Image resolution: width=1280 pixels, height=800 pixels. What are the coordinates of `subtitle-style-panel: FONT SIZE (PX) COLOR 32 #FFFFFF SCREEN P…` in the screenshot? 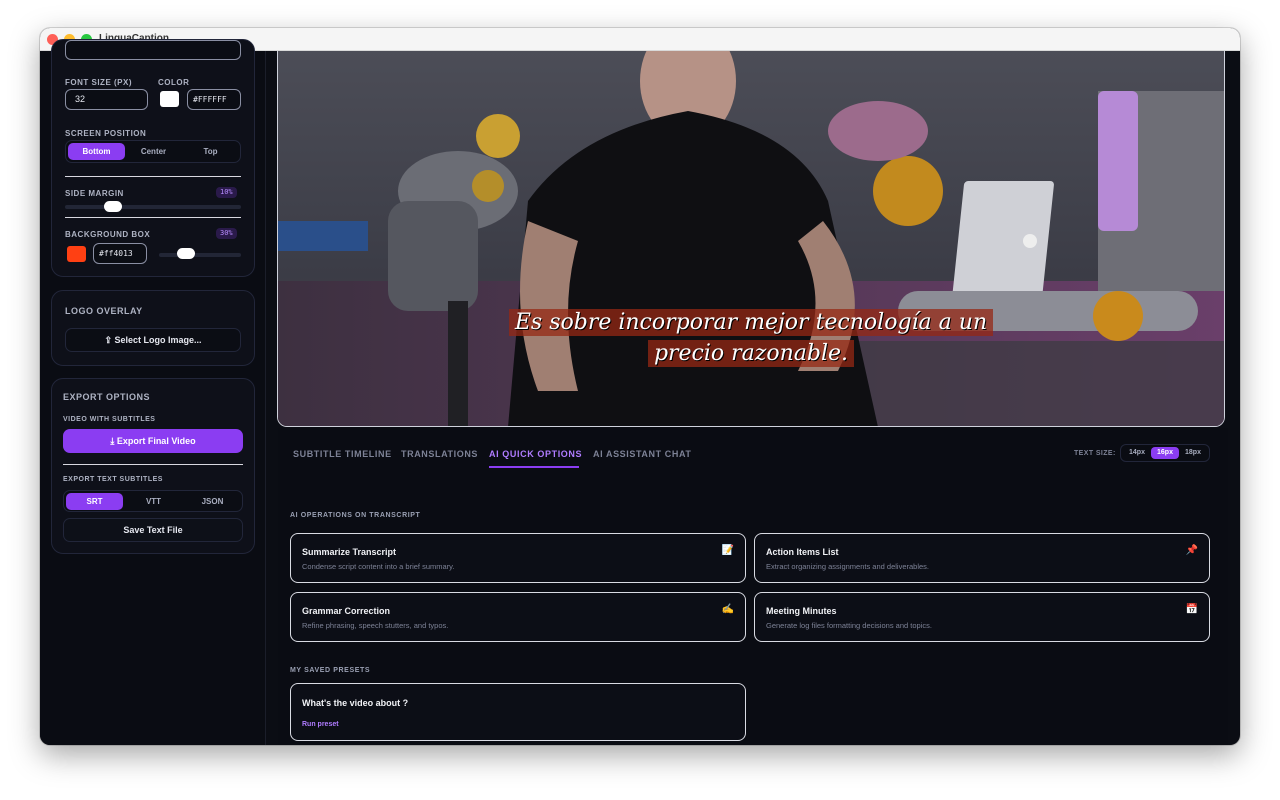 It's located at (153, 158).